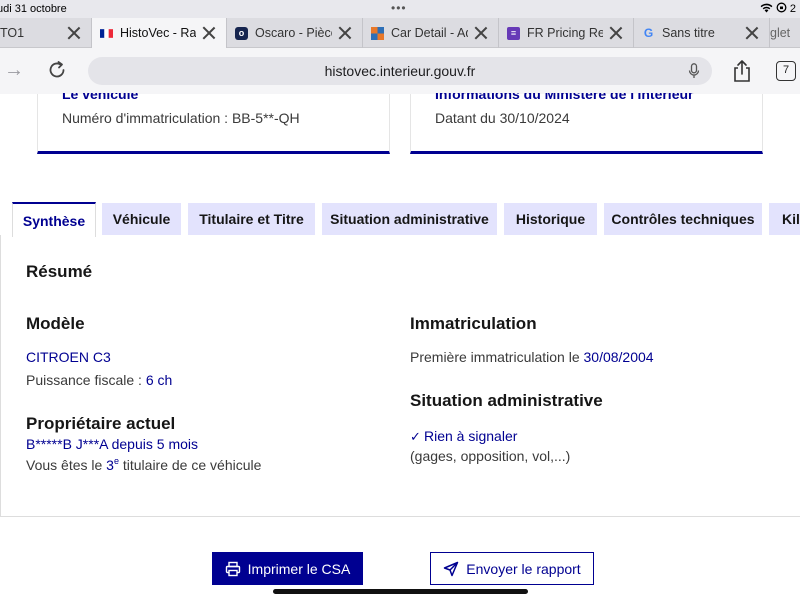 The height and width of the screenshot is (600, 800). Describe the element at coordinates (181, 118) in the screenshot. I see `registration-number: Numéro d'immatriculation : BB-5**-QH` at that location.